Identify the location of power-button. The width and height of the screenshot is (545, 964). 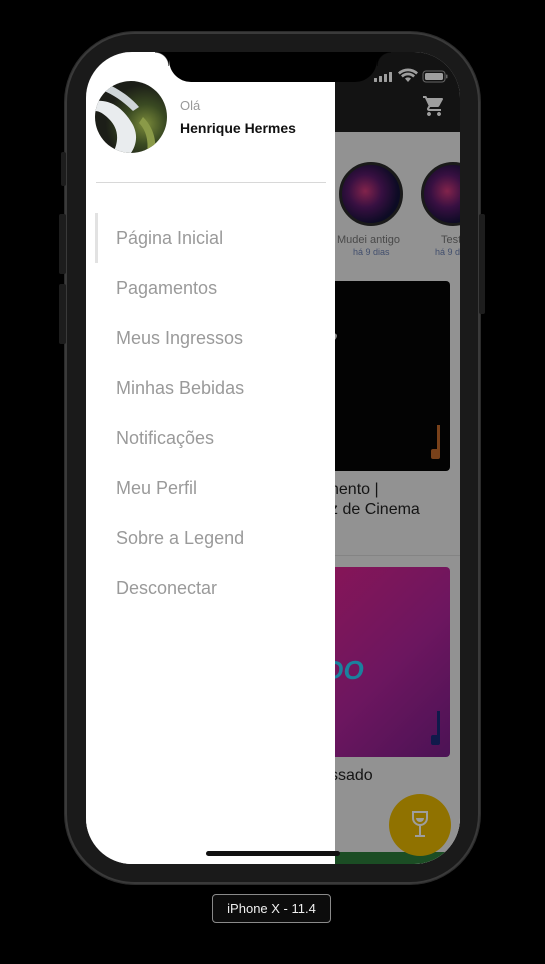
(482, 264).